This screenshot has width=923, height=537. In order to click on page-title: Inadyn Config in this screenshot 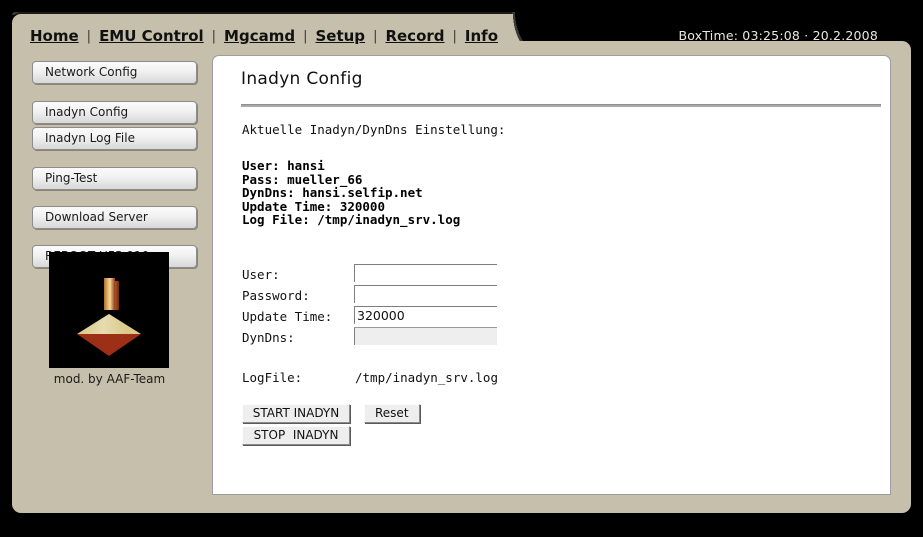, I will do `click(302, 79)`.